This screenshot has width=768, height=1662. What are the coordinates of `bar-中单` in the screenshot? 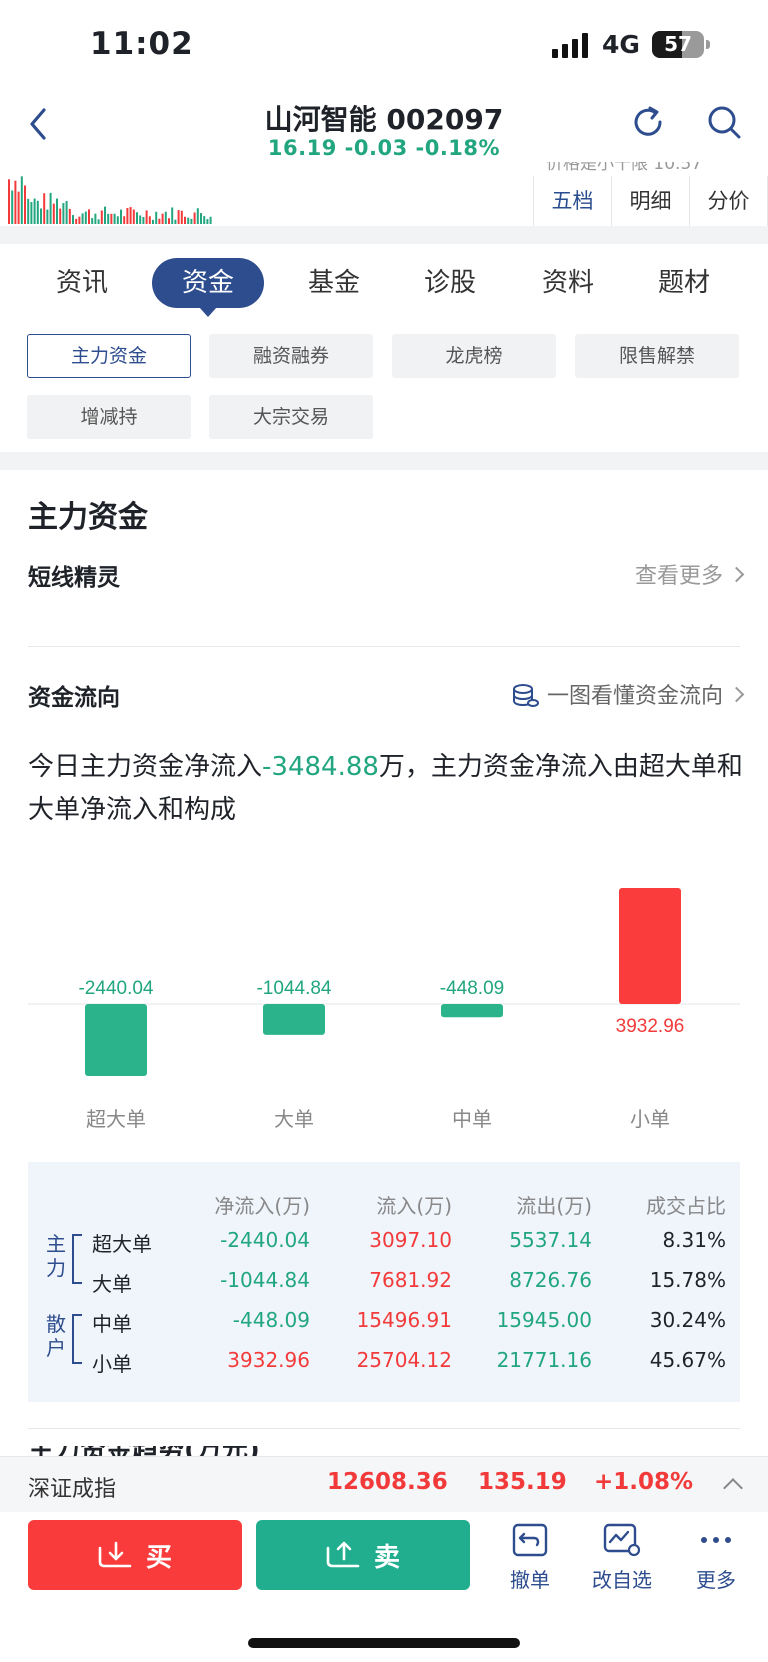 It's located at (472, 1011).